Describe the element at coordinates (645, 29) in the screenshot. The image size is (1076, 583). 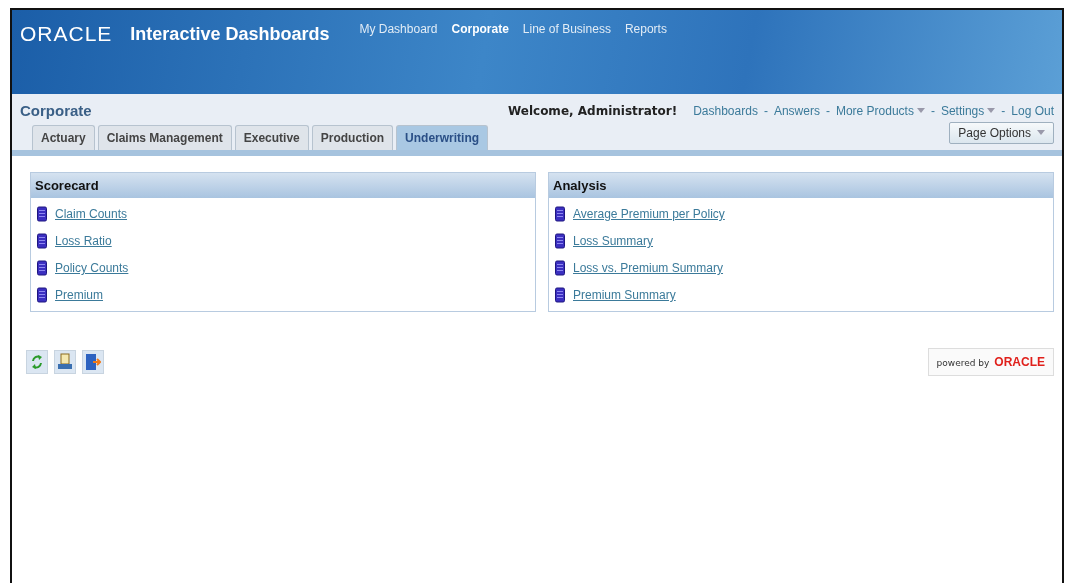
I see `nav-link: Reports` at that location.